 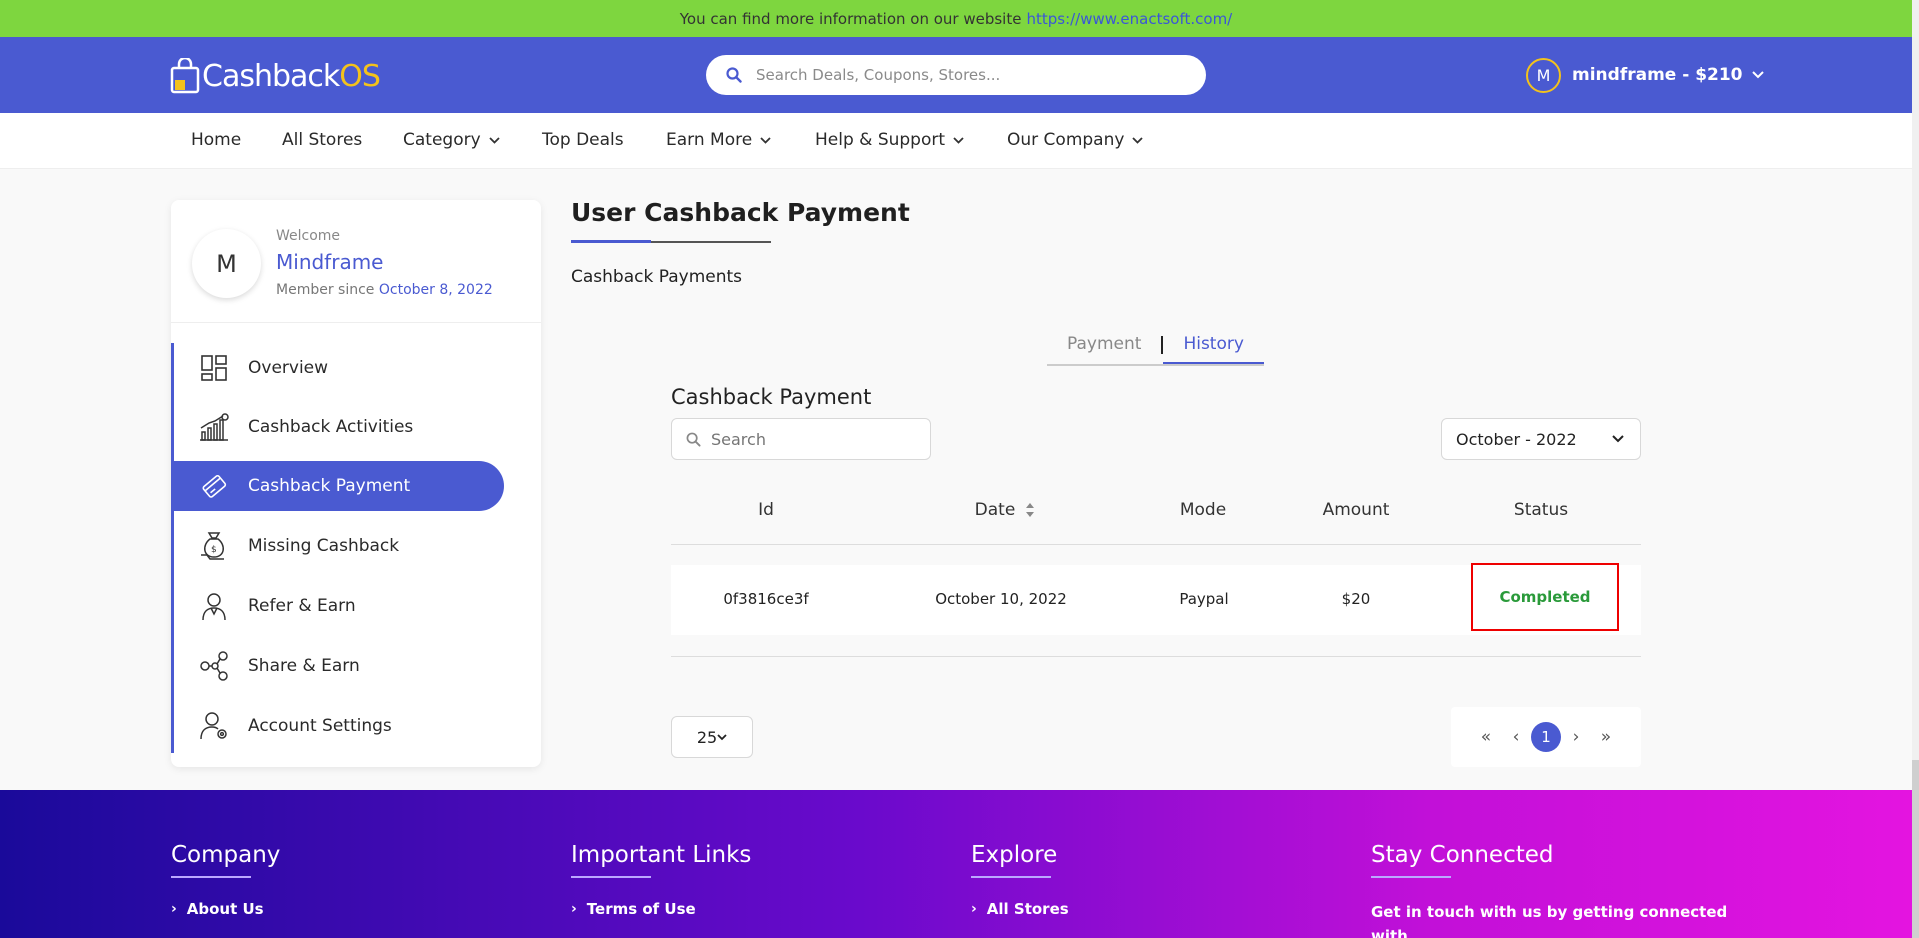 I want to click on header: CashbackOS M mindframe - $210, so click(x=956, y=75).